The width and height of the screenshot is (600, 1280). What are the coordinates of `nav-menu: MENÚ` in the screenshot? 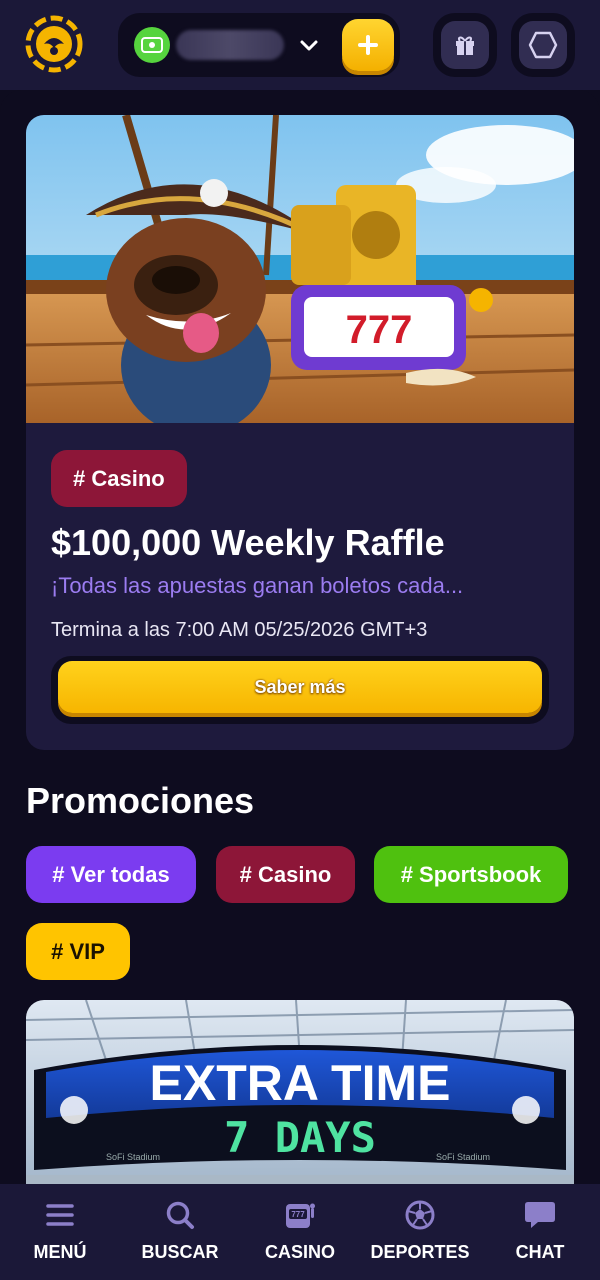 It's located at (60, 1232).